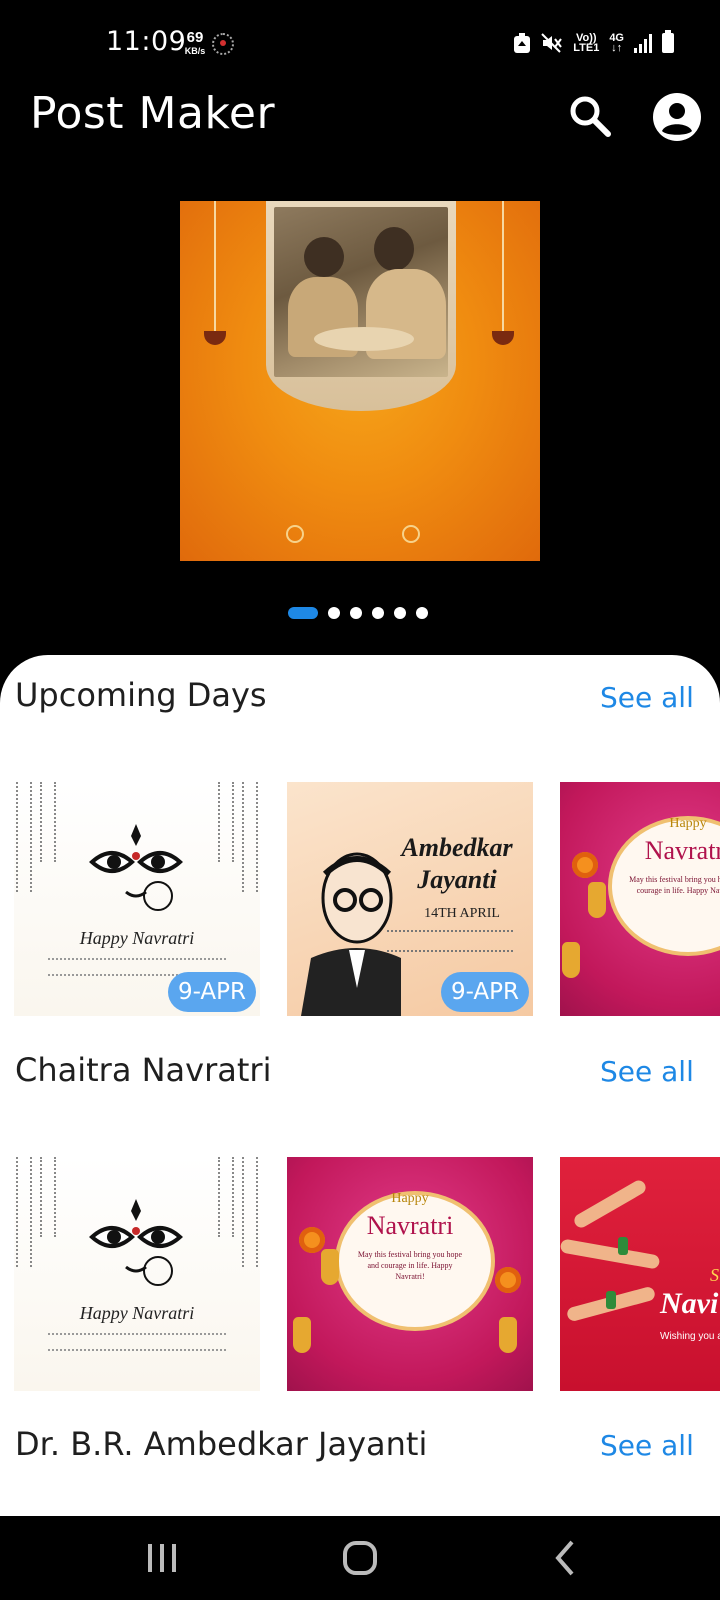 The height and width of the screenshot is (1600, 720). What do you see at coordinates (195, 37) in the screenshot?
I see `network-speed-value: 69` at bounding box center [195, 37].